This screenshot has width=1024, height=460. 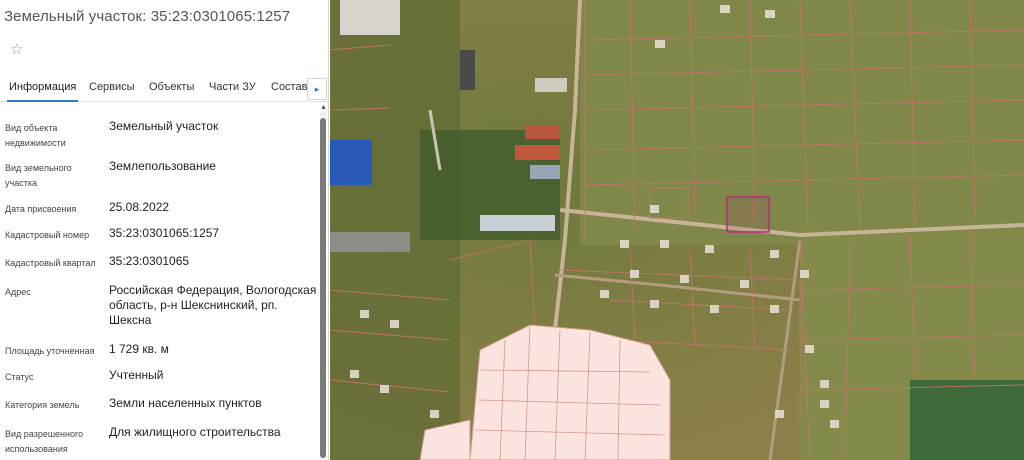 What do you see at coordinates (162, 166) in the screenshot?
I see `land-type-value: Землепользование` at bounding box center [162, 166].